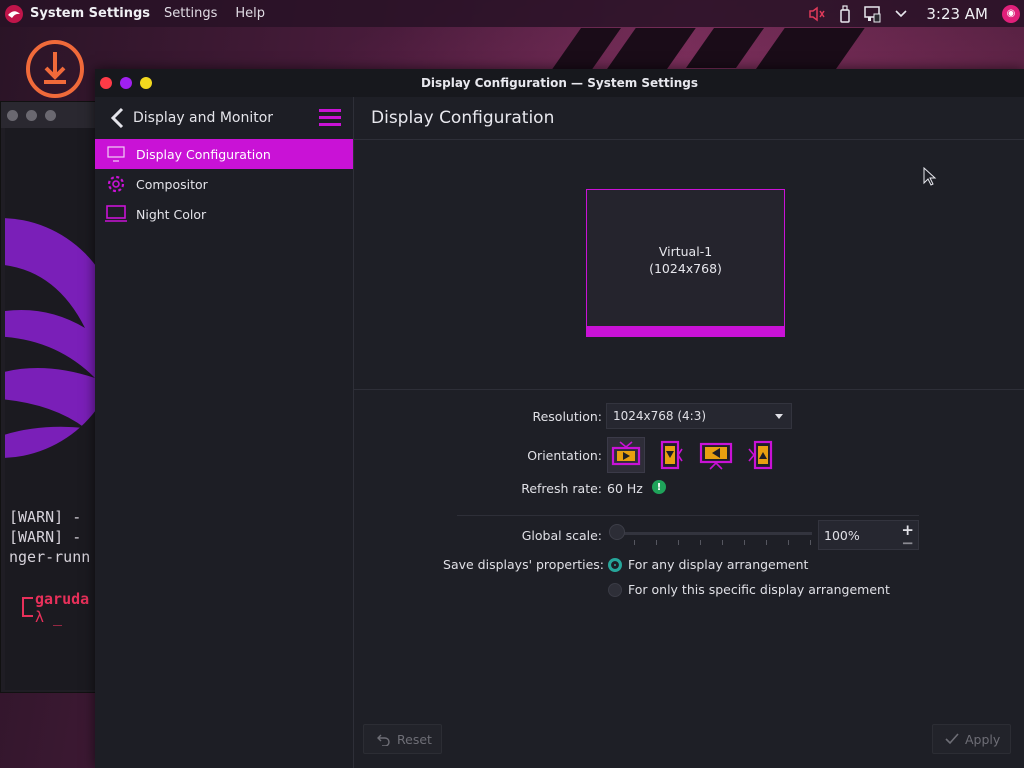 Image resolution: width=1024 pixels, height=768 pixels. I want to click on sidebar-item-label: Compositor, so click(172, 184).